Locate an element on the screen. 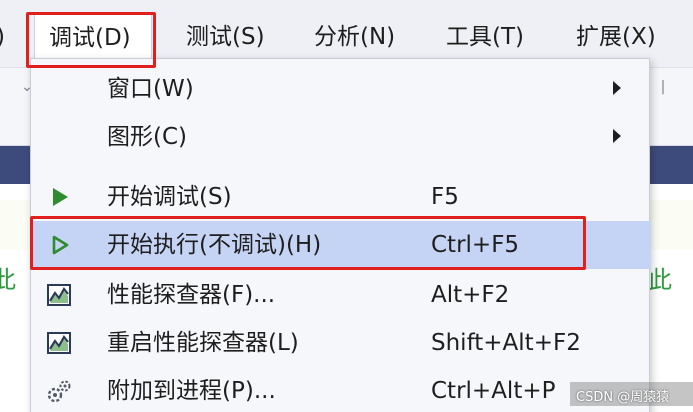  menu-item-start-debugging: 开始调试(S) F5 is located at coordinates (341, 197).